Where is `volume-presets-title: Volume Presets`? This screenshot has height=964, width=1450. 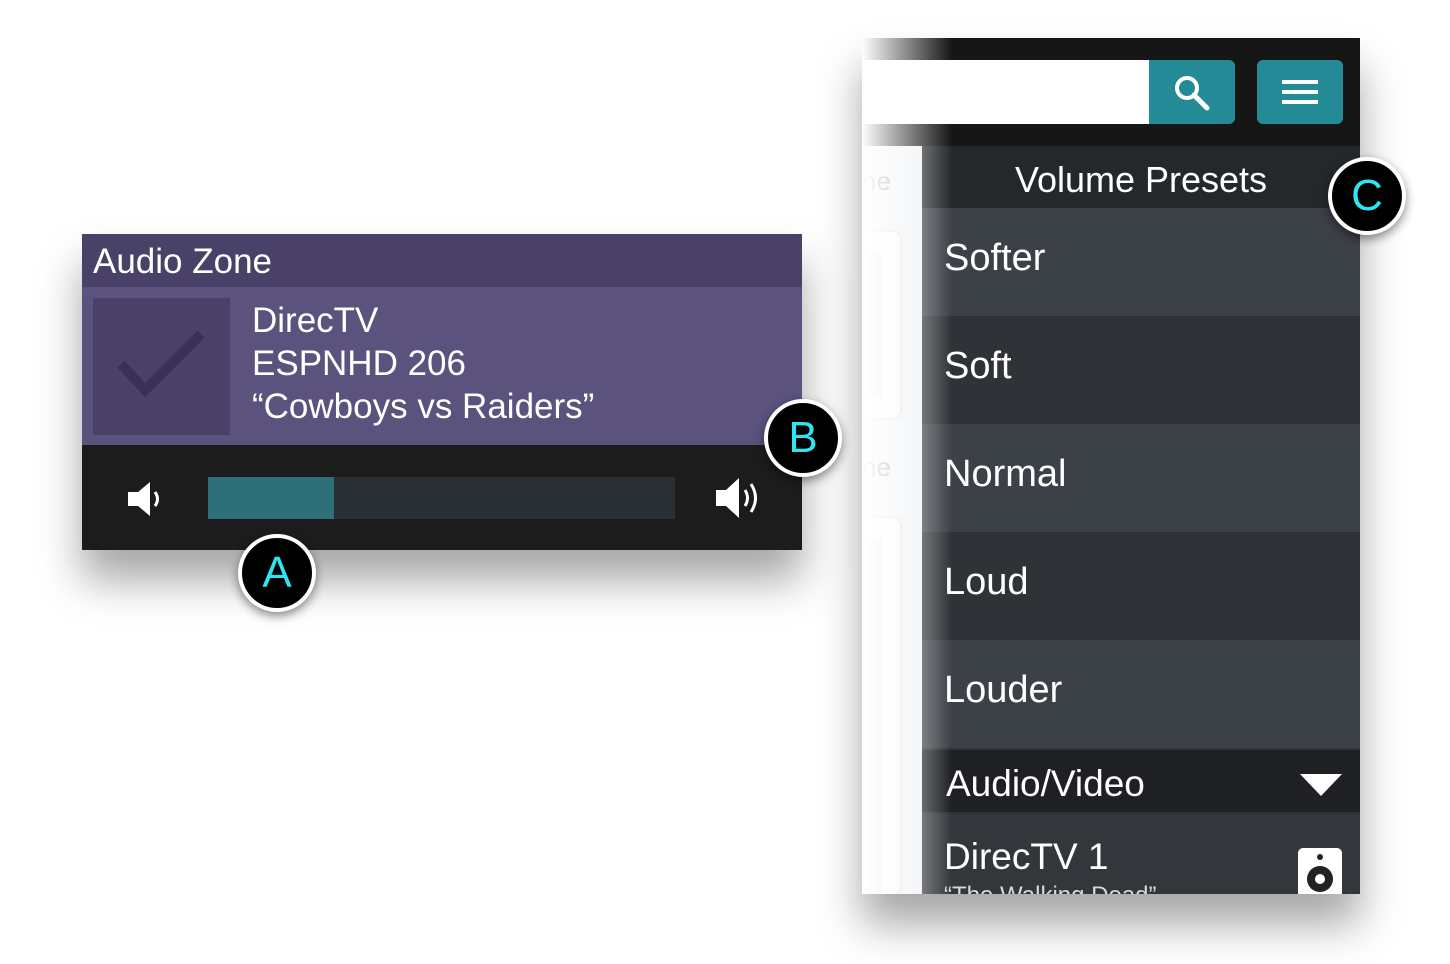 volume-presets-title: Volume Presets is located at coordinates (1141, 177).